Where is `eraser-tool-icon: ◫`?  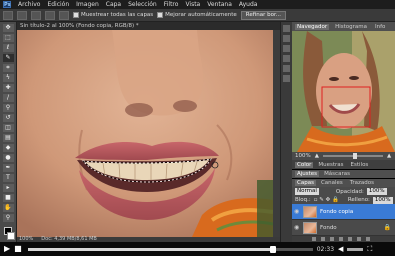
eraser-tool-icon: ◫ is located at coordinates (8, 128).